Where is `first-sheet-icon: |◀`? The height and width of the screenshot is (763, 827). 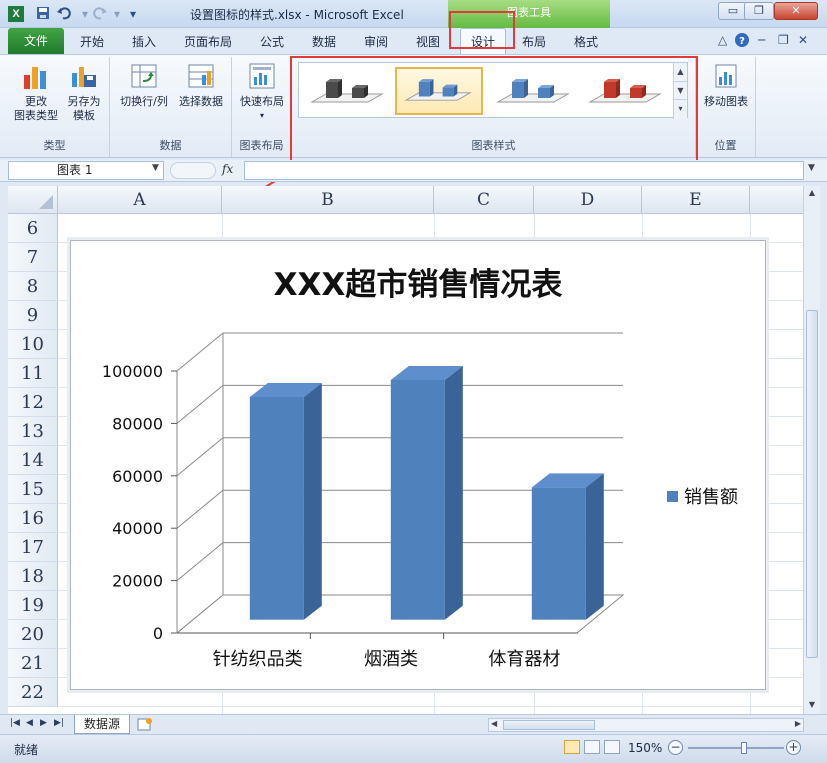 first-sheet-icon: |◀ is located at coordinates (15, 723).